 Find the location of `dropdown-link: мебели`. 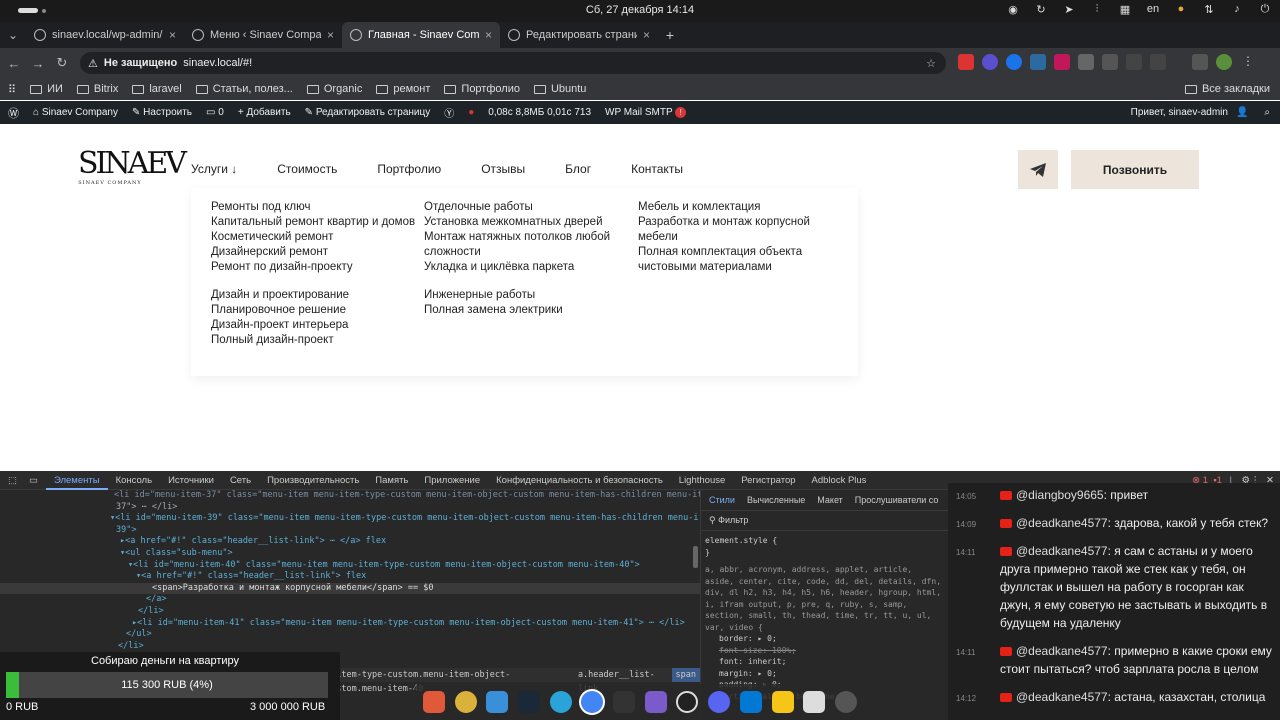

dropdown-link: мебели is located at coordinates (724, 237).